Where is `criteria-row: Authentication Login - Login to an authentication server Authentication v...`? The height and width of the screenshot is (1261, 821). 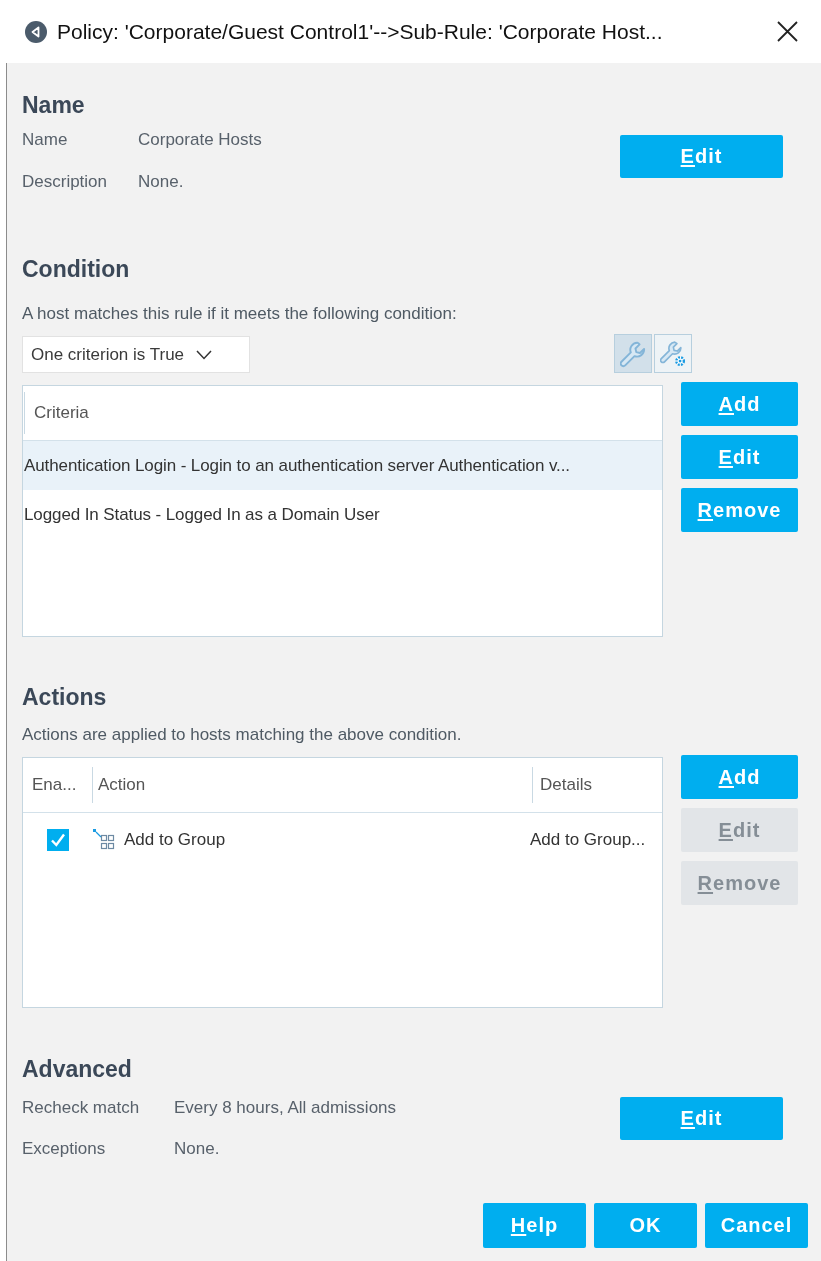 criteria-row: Authentication Login - Login to an authentication server Authentication v... is located at coordinates (342, 465).